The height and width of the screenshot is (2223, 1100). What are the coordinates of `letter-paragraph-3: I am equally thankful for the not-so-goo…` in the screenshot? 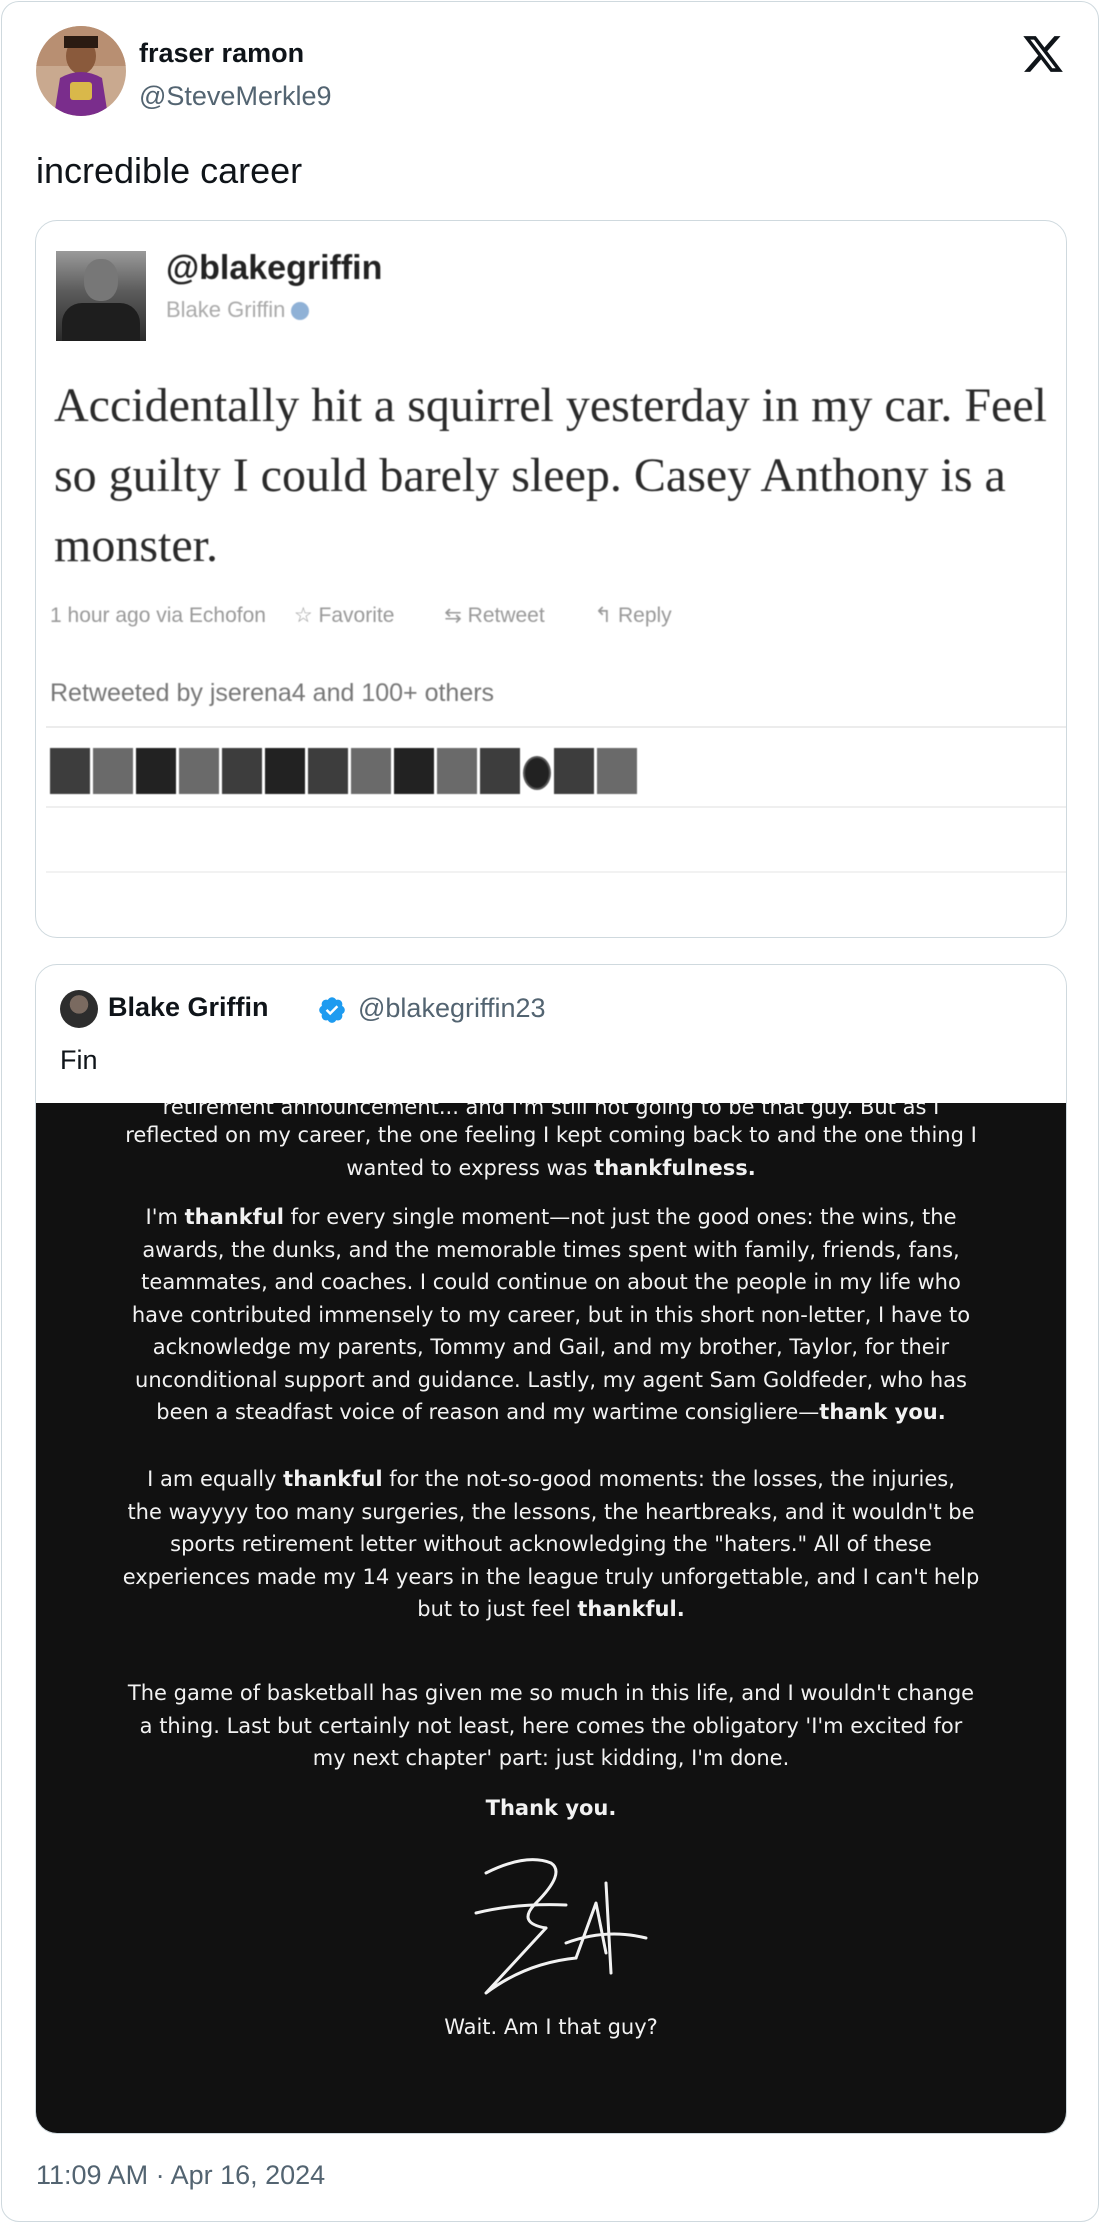 It's located at (551, 1544).